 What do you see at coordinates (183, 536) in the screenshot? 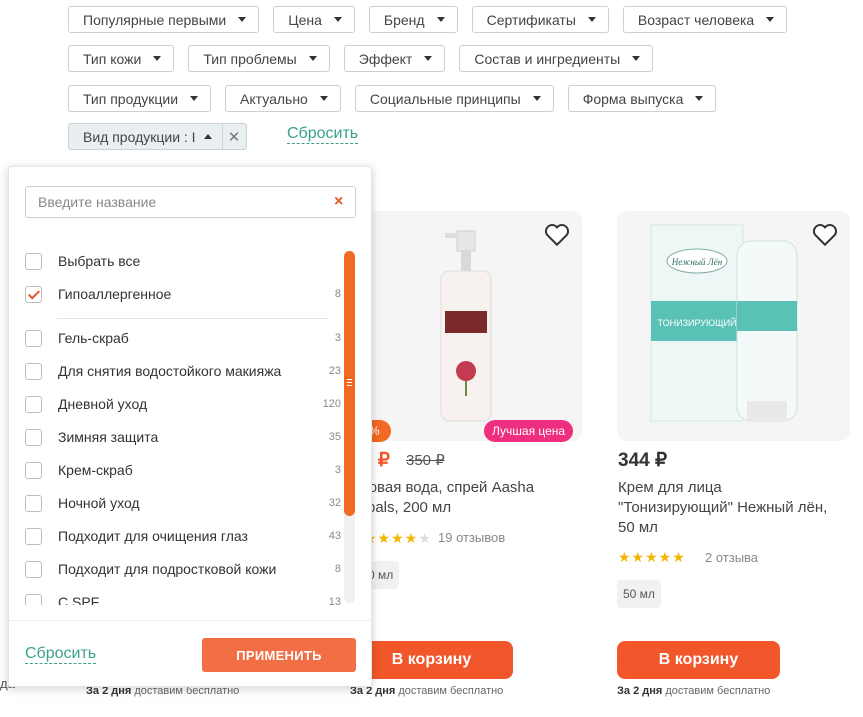
I see `option-item: Подходит для очищения глаз 43` at bounding box center [183, 536].